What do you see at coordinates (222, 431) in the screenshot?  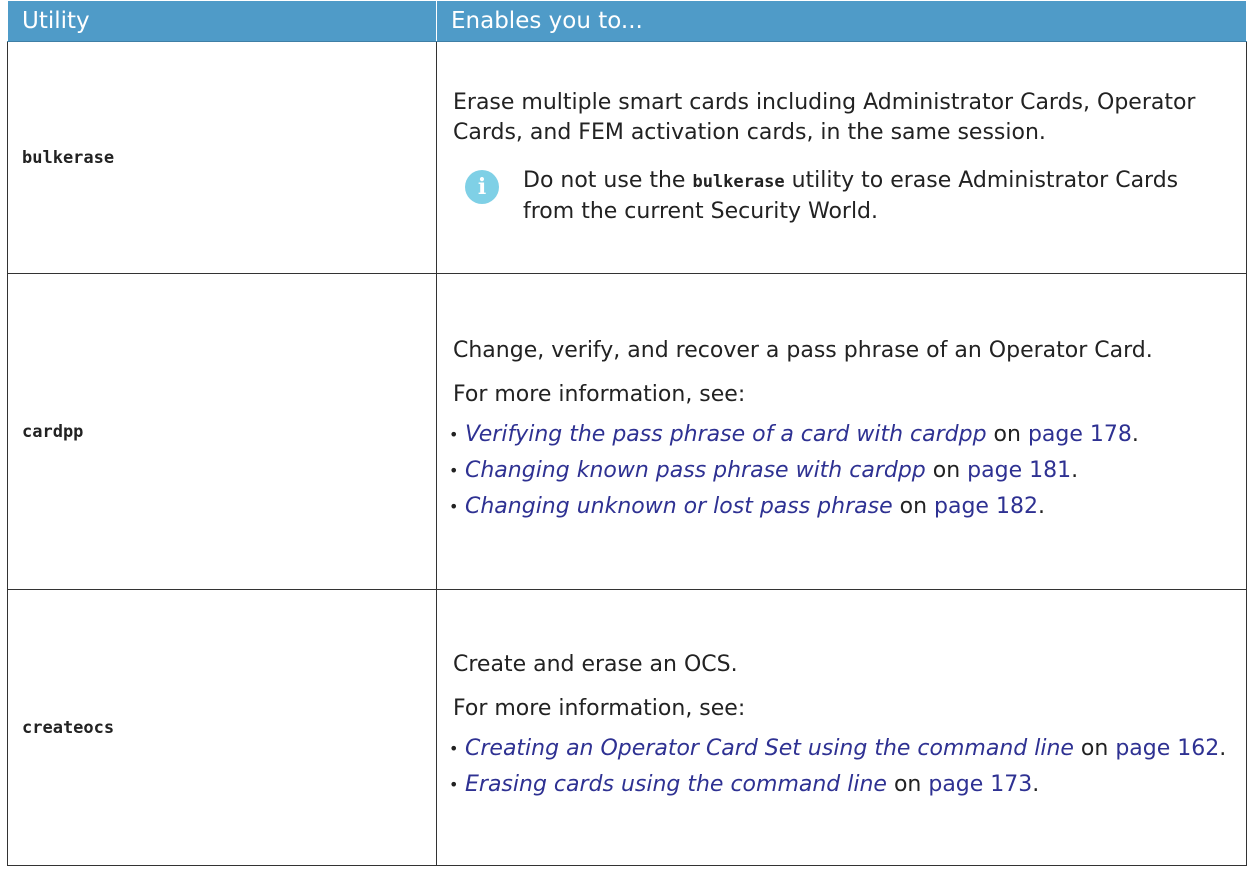 I see `utility-cell: cardpp` at bounding box center [222, 431].